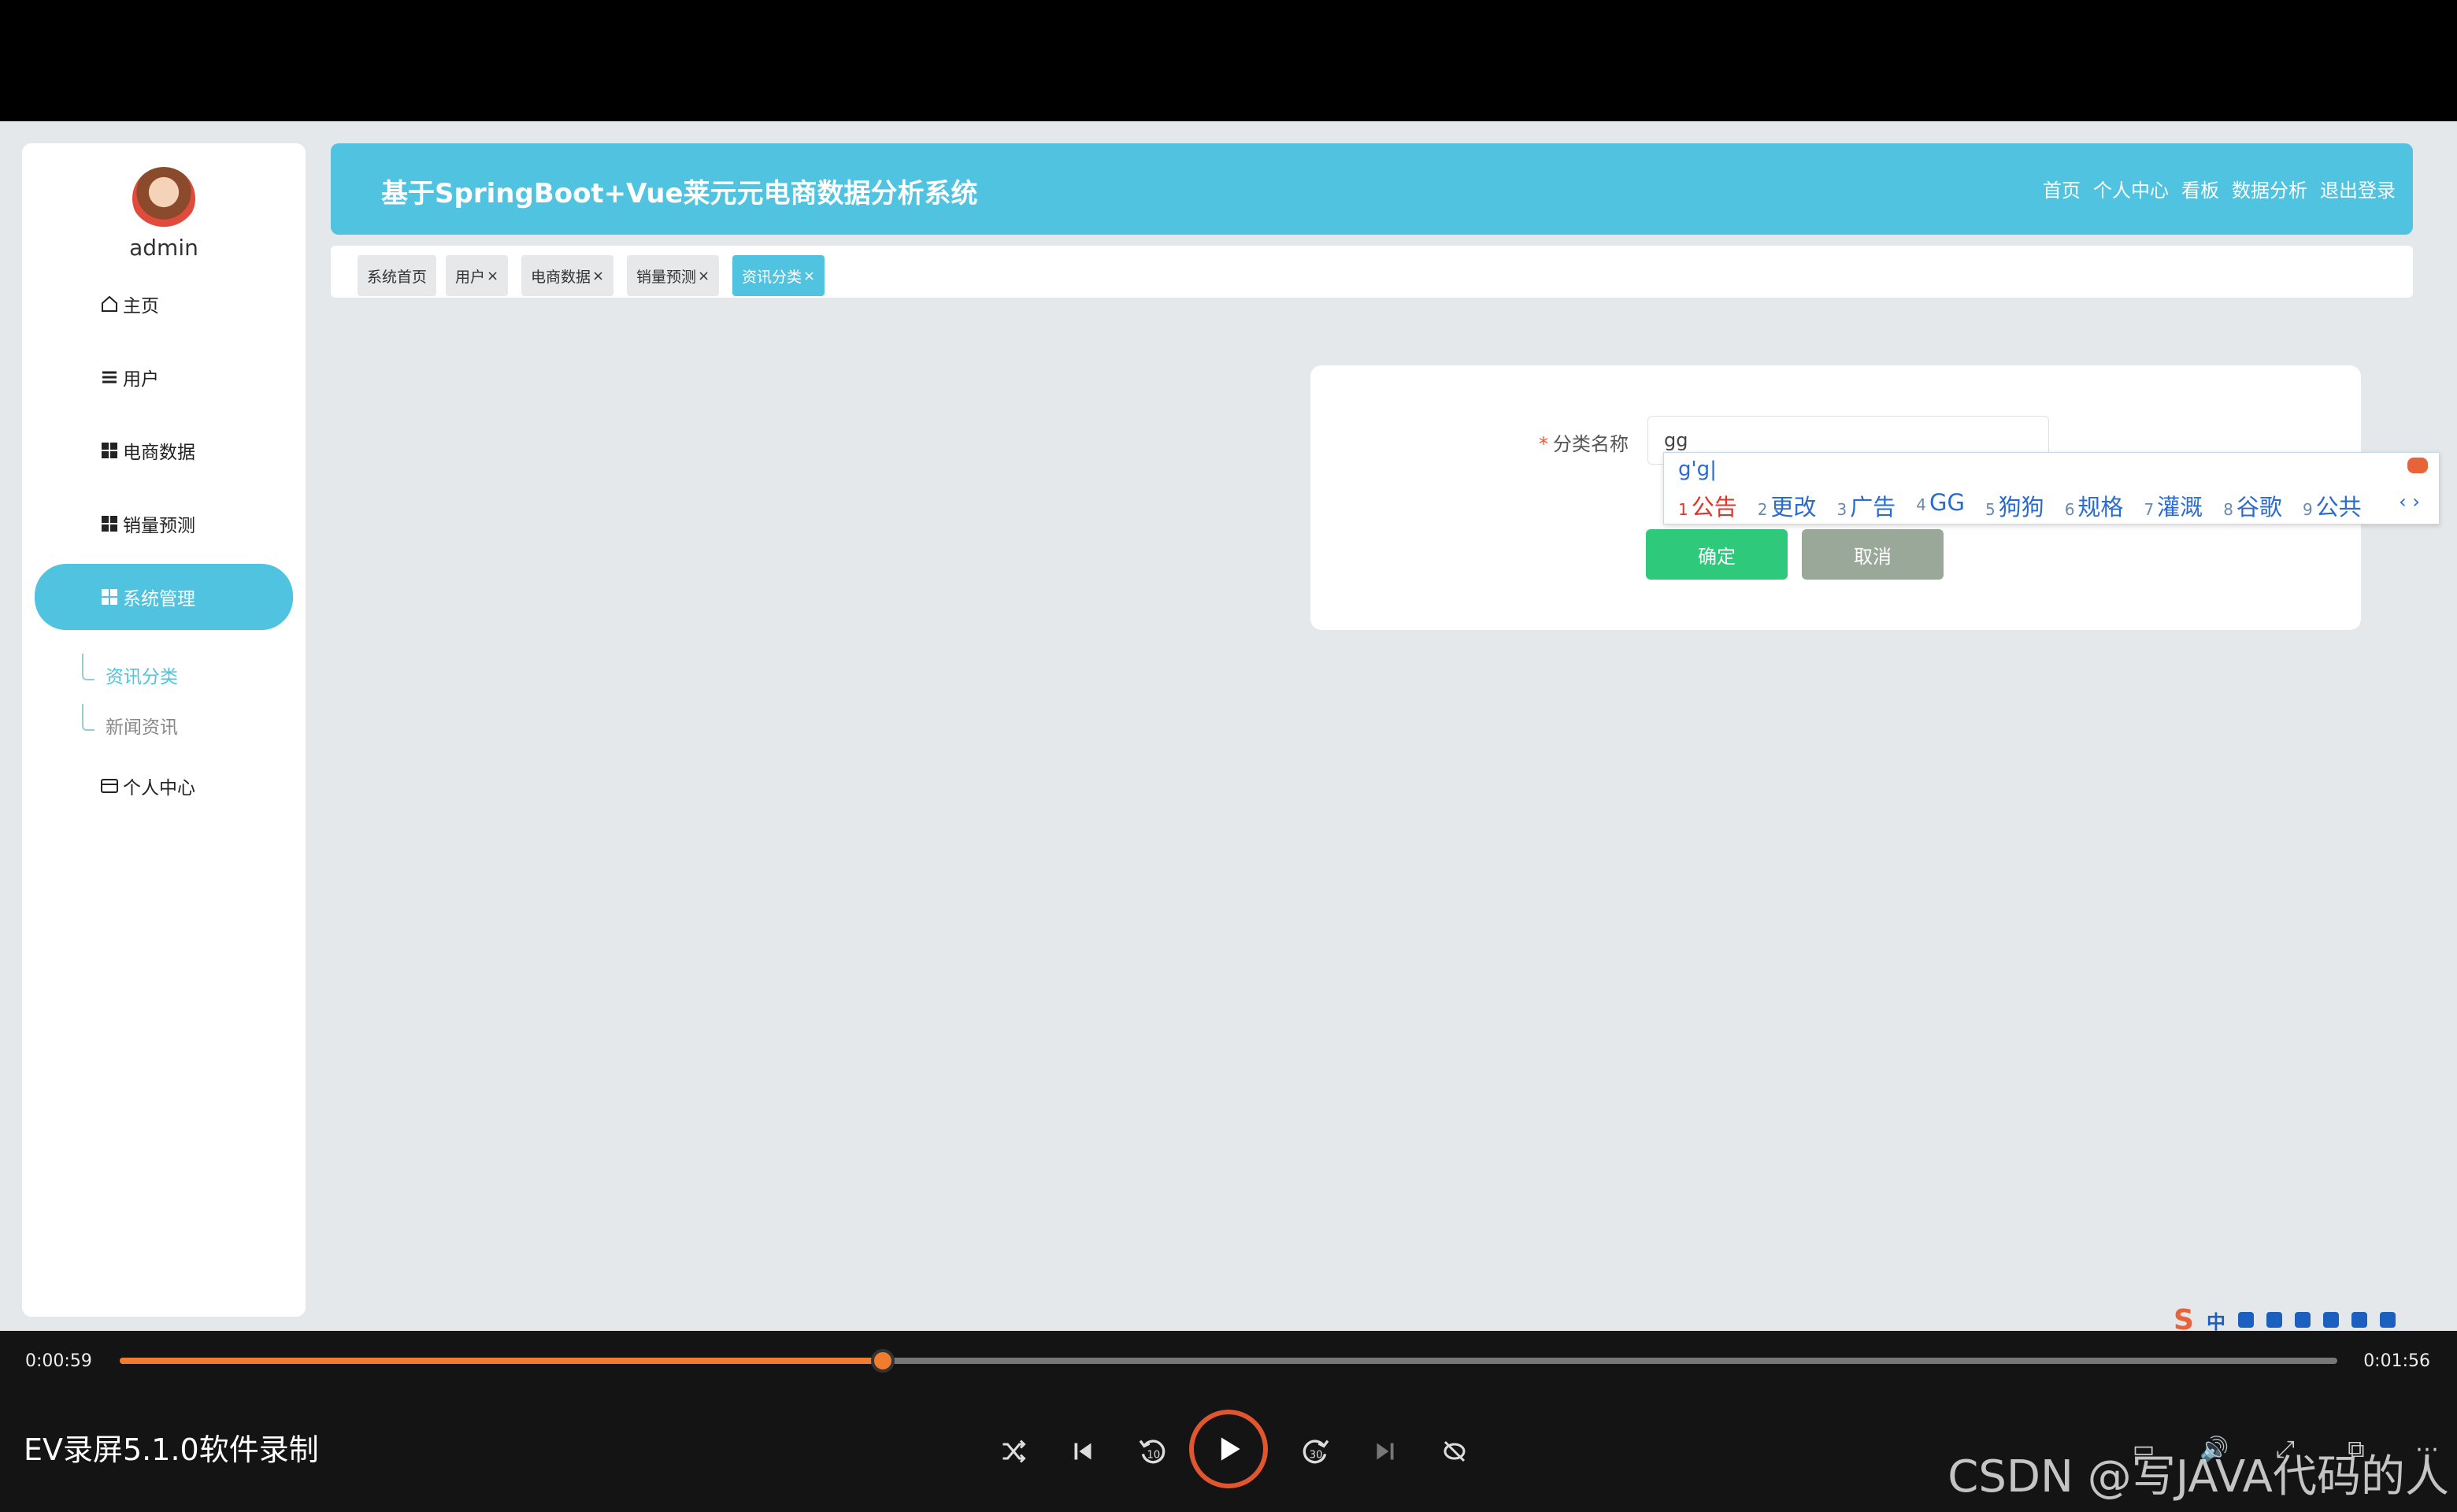 The image size is (2457, 1512). I want to click on cancel-button: 取消, so click(1873, 554).